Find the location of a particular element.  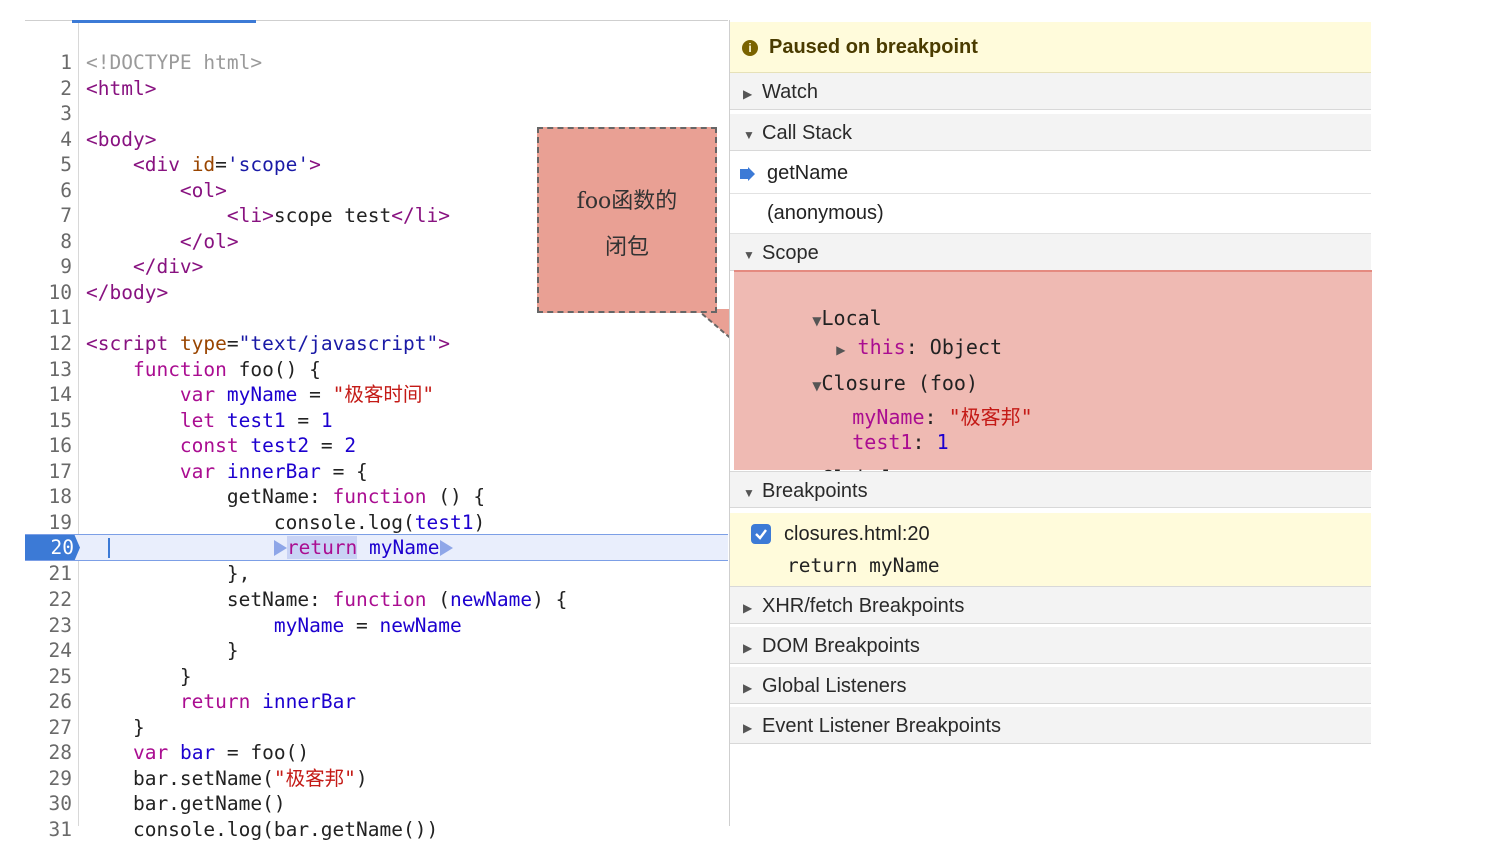

call-frame-anonymous: (anonymous) is located at coordinates (1050, 214).